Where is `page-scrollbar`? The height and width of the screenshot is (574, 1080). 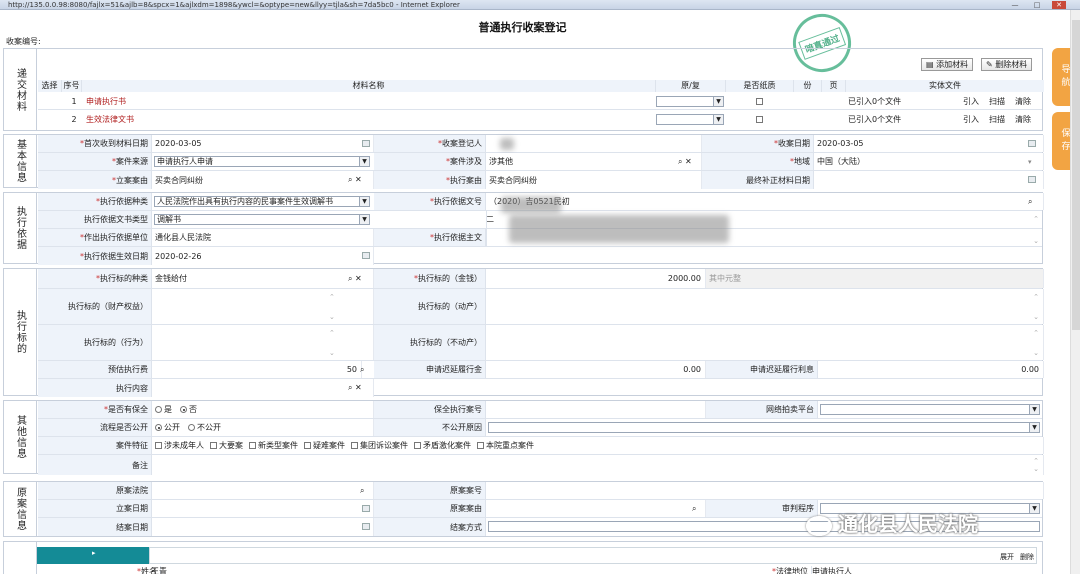 page-scrollbar is located at coordinates (1075, 292).